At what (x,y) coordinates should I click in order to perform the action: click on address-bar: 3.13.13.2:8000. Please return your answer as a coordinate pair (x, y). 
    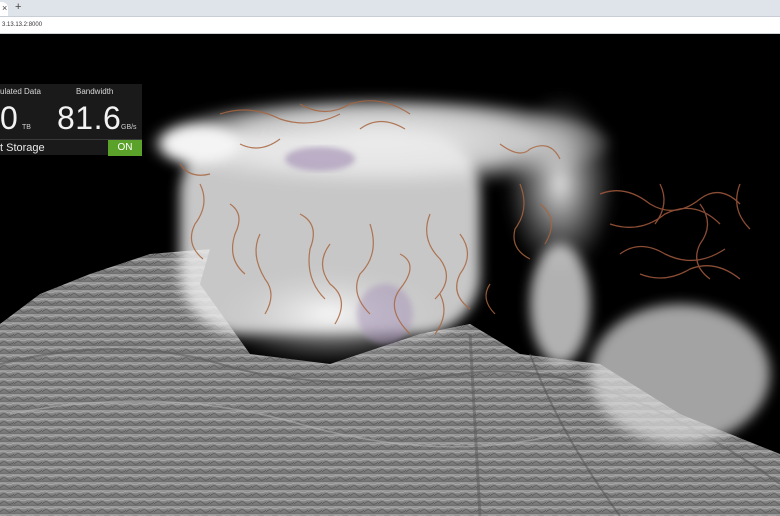
    Looking at the image, I should click on (390, 25).